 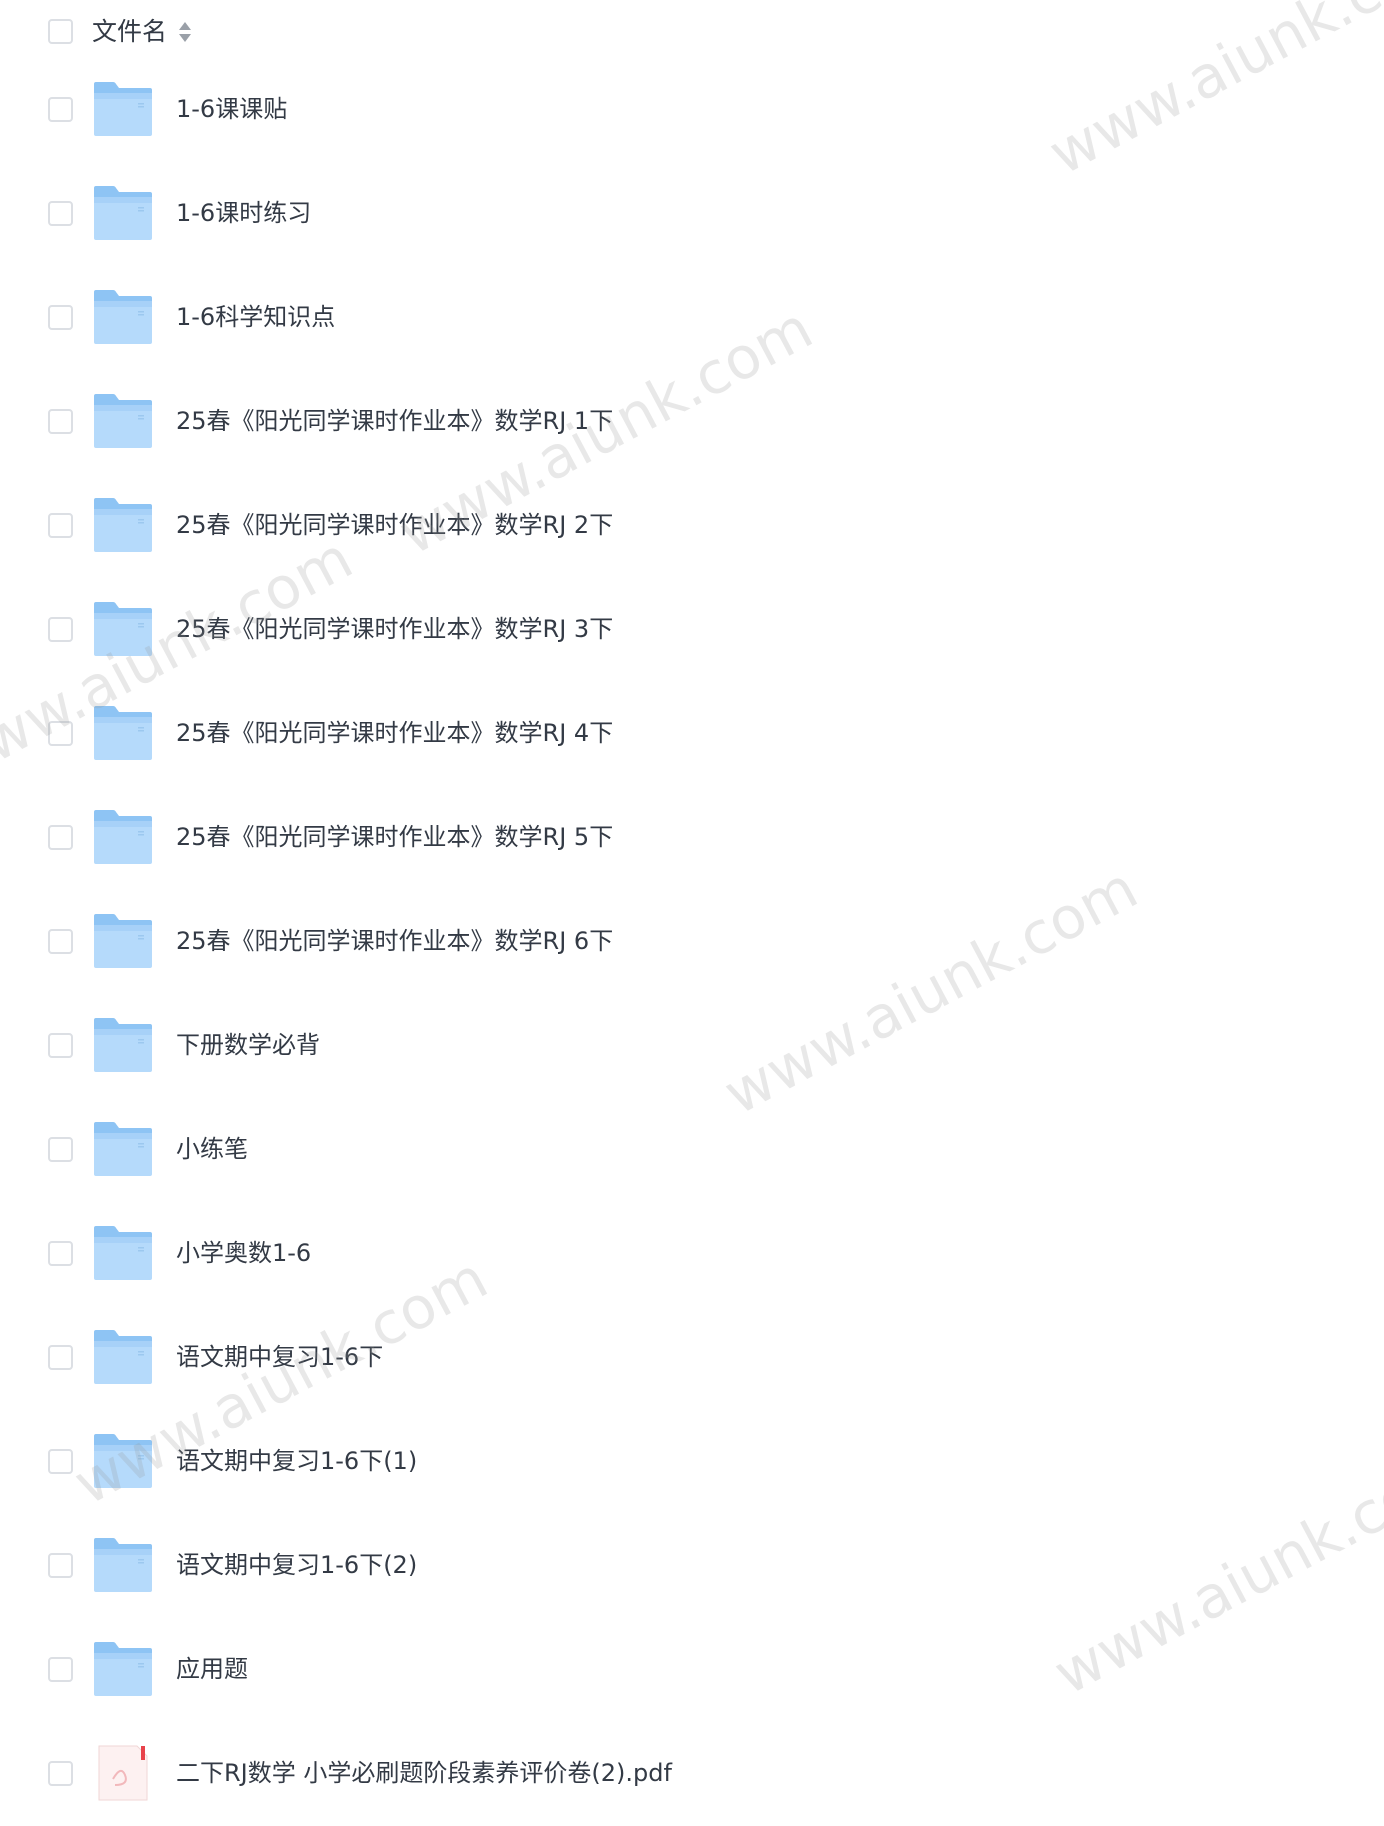 I want to click on pdf-file-icon, so click(x=123, y=1773).